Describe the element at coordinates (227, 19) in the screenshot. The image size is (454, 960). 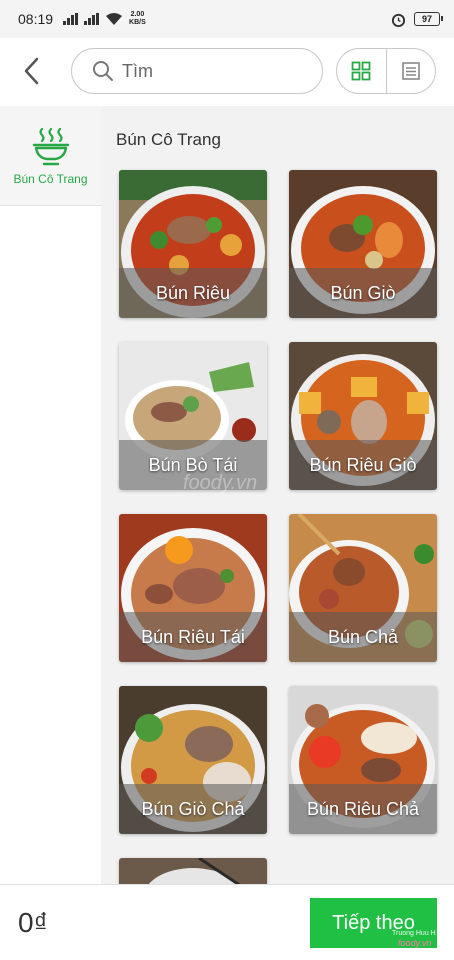
I see `status-bar: 08:19 2.00 KB/S 97` at that location.